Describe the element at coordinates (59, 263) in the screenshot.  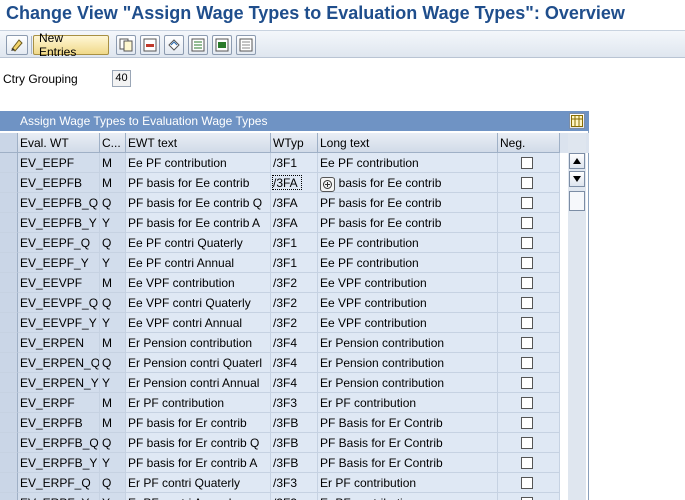
I see `cell-eval-wt: EV_EEPF_Y` at that location.